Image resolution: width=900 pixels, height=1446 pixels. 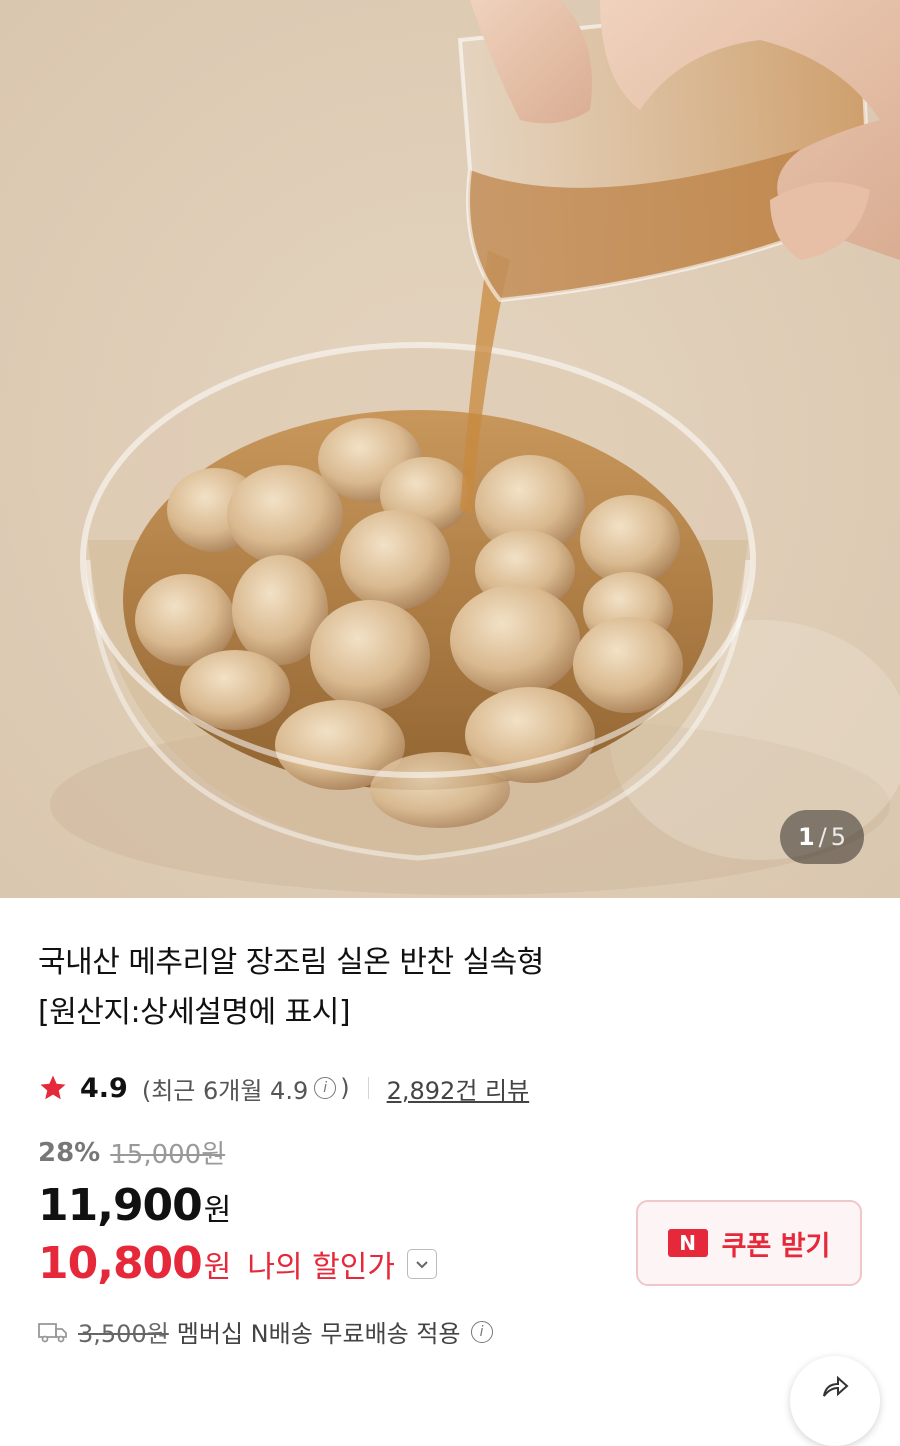 I want to click on share-icon, so click(x=836, y=1386).